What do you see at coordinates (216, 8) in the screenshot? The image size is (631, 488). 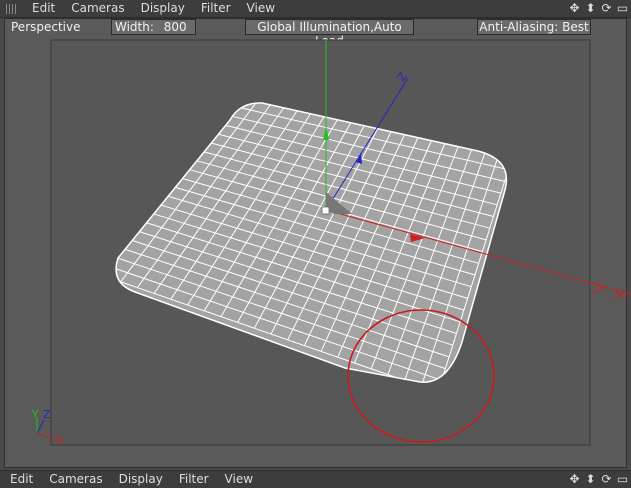 I see `menu-filter: Filter` at bounding box center [216, 8].